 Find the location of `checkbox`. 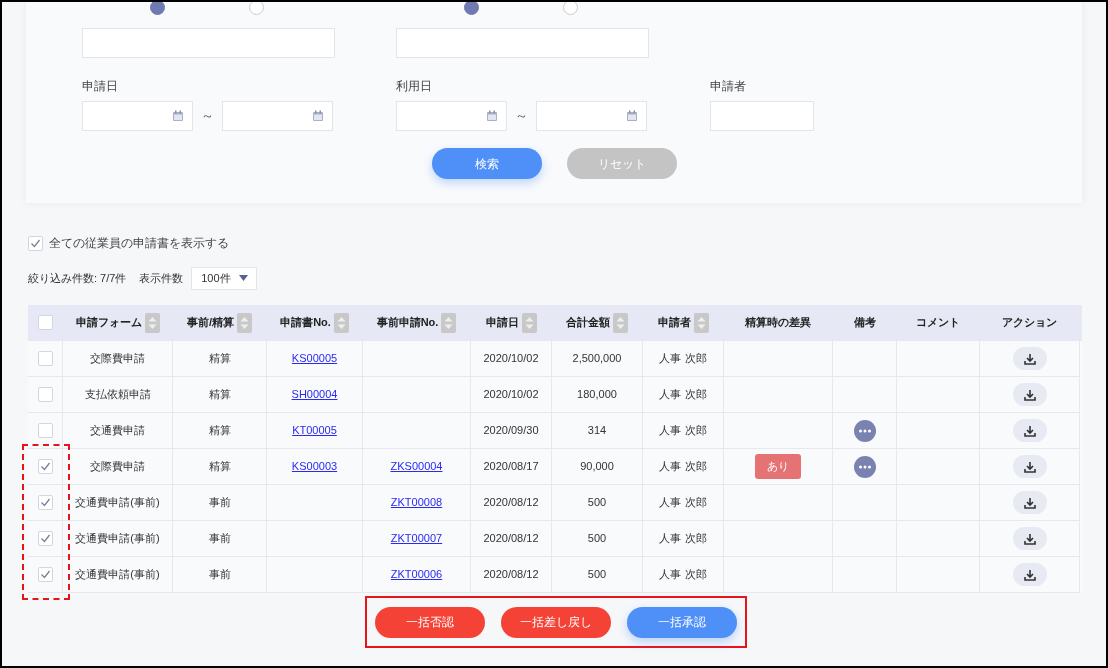

checkbox is located at coordinates (35, 243).